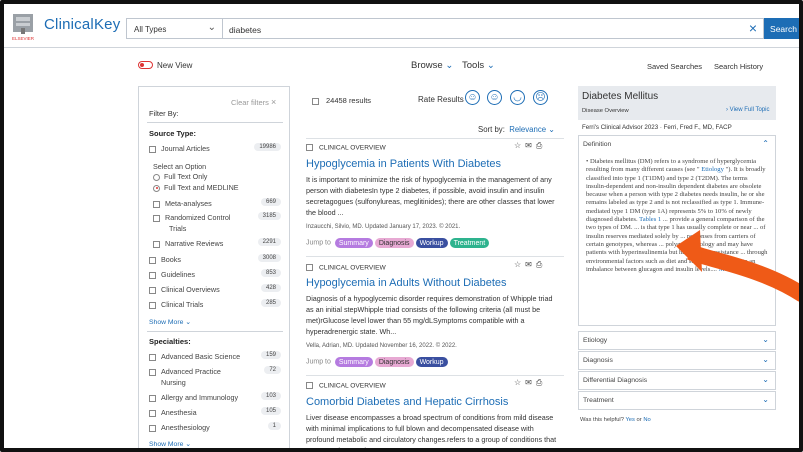 The image size is (803, 452). What do you see at coordinates (494, 97) in the screenshot?
I see `satisfied-face-icon: ☺` at bounding box center [494, 97].